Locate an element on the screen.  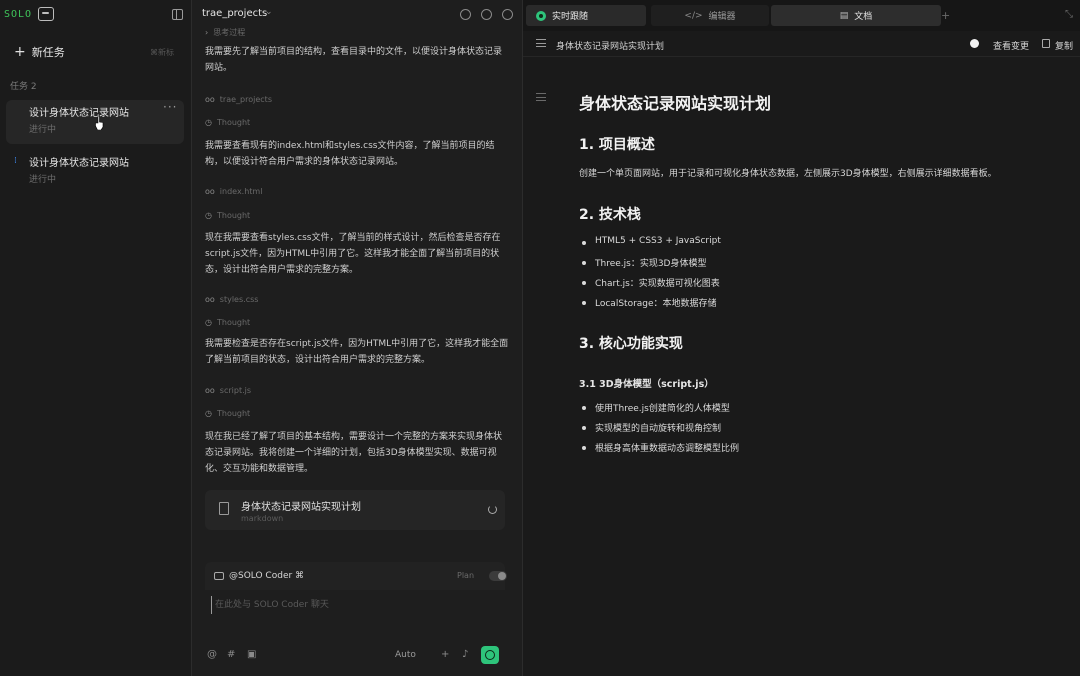
tool-call-line: oo index.html is located at coordinates (233, 191).